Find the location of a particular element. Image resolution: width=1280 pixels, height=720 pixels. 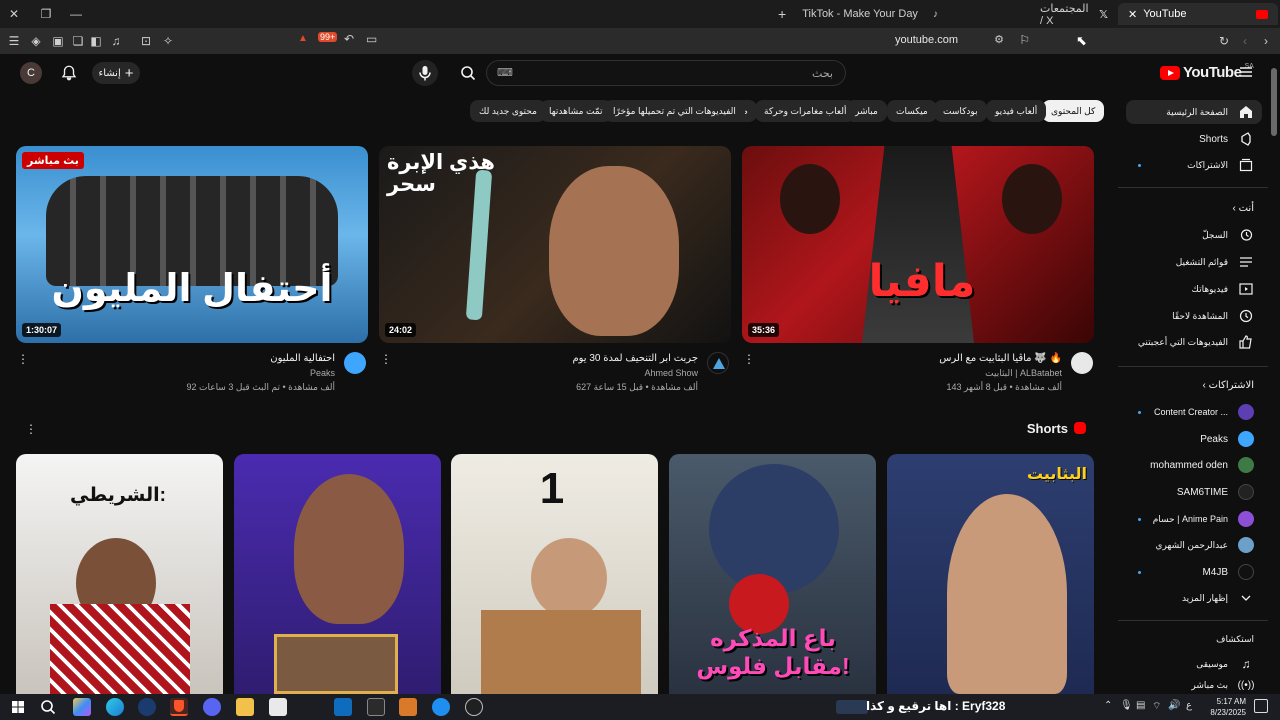

discord-icon is located at coordinates (212, 707).